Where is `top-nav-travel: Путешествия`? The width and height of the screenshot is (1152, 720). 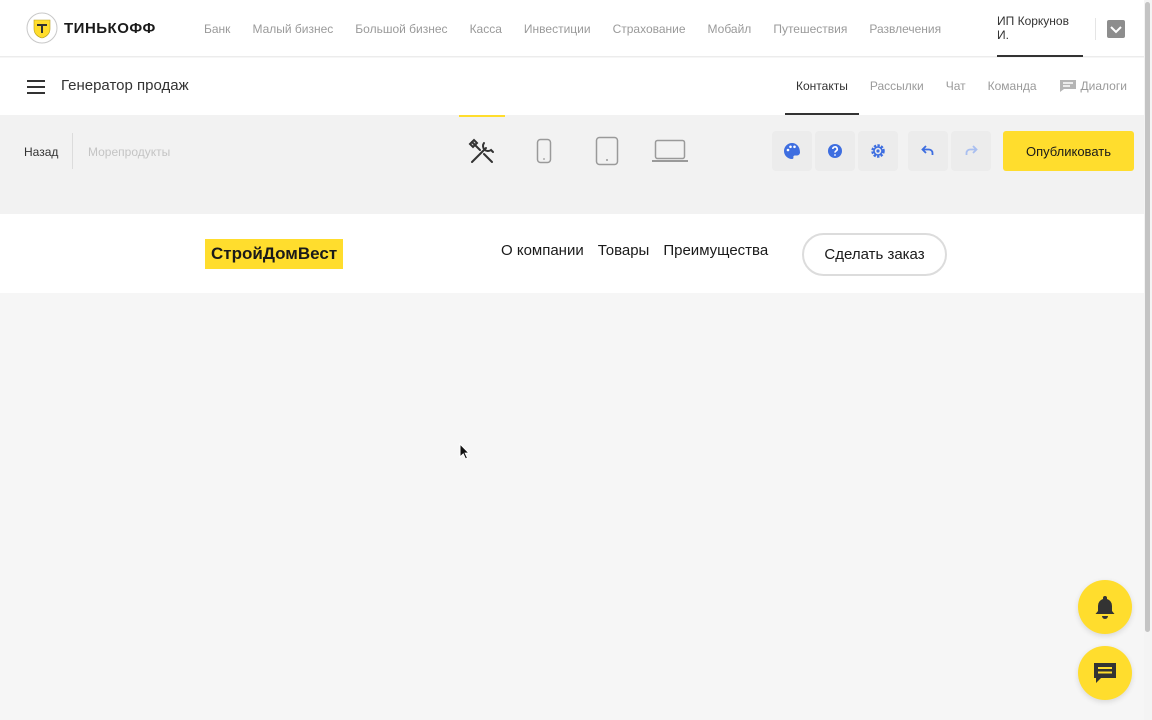
top-nav-travel: Путешествия is located at coordinates (810, 29).